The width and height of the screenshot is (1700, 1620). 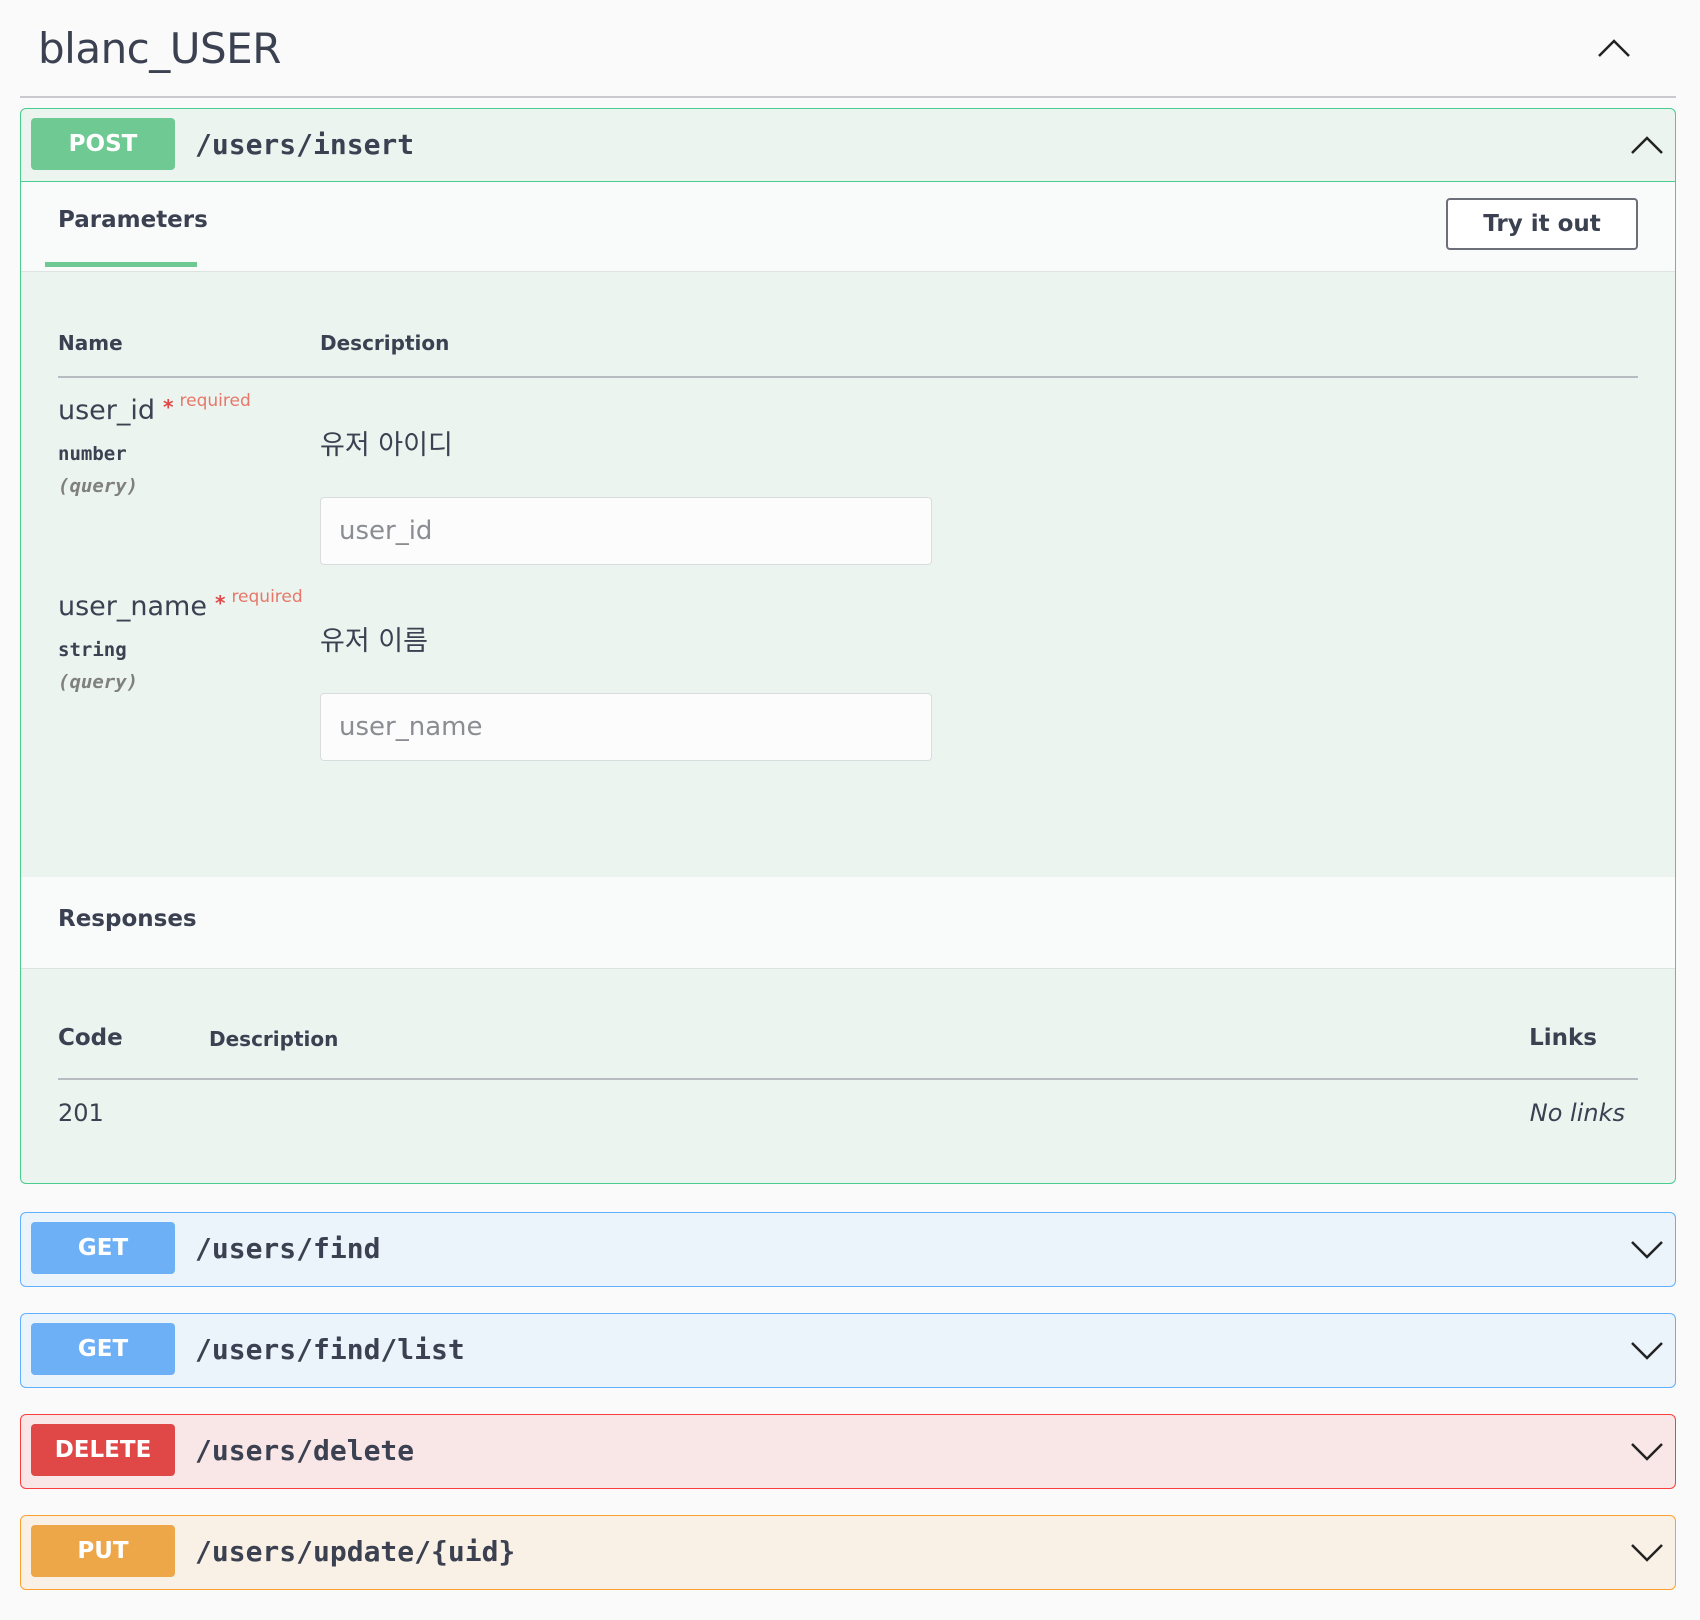 What do you see at coordinates (121, 264) in the screenshot?
I see `tab-underline` at bounding box center [121, 264].